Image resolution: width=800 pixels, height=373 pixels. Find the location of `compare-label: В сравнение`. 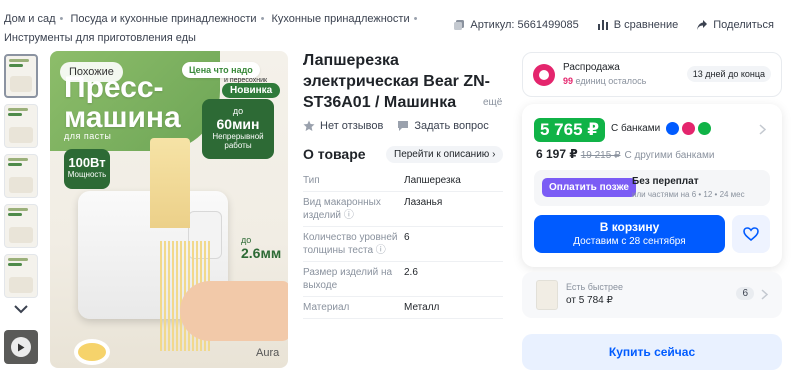

compare-label: В сравнение is located at coordinates (646, 25).